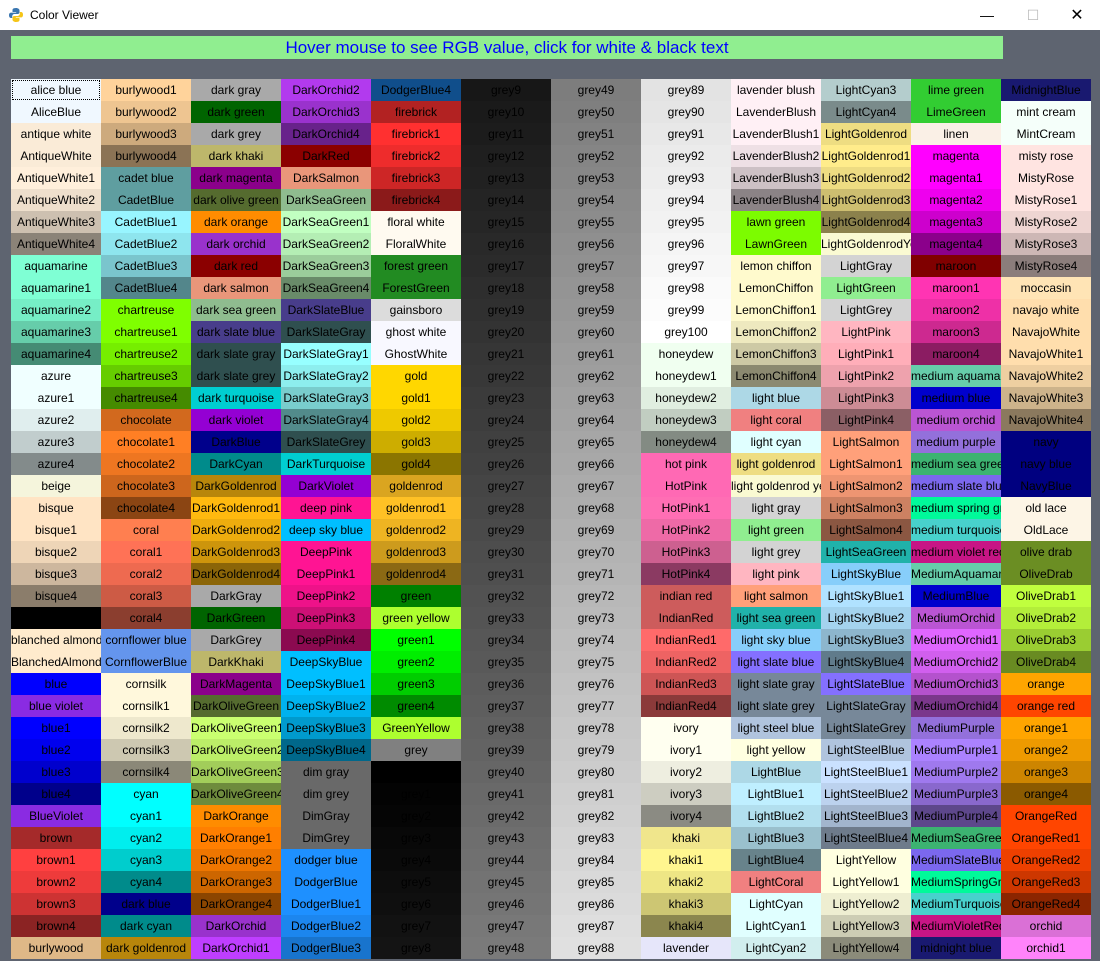  What do you see at coordinates (866, 354) in the screenshot?
I see `color-swatch: LightPink1` at bounding box center [866, 354].